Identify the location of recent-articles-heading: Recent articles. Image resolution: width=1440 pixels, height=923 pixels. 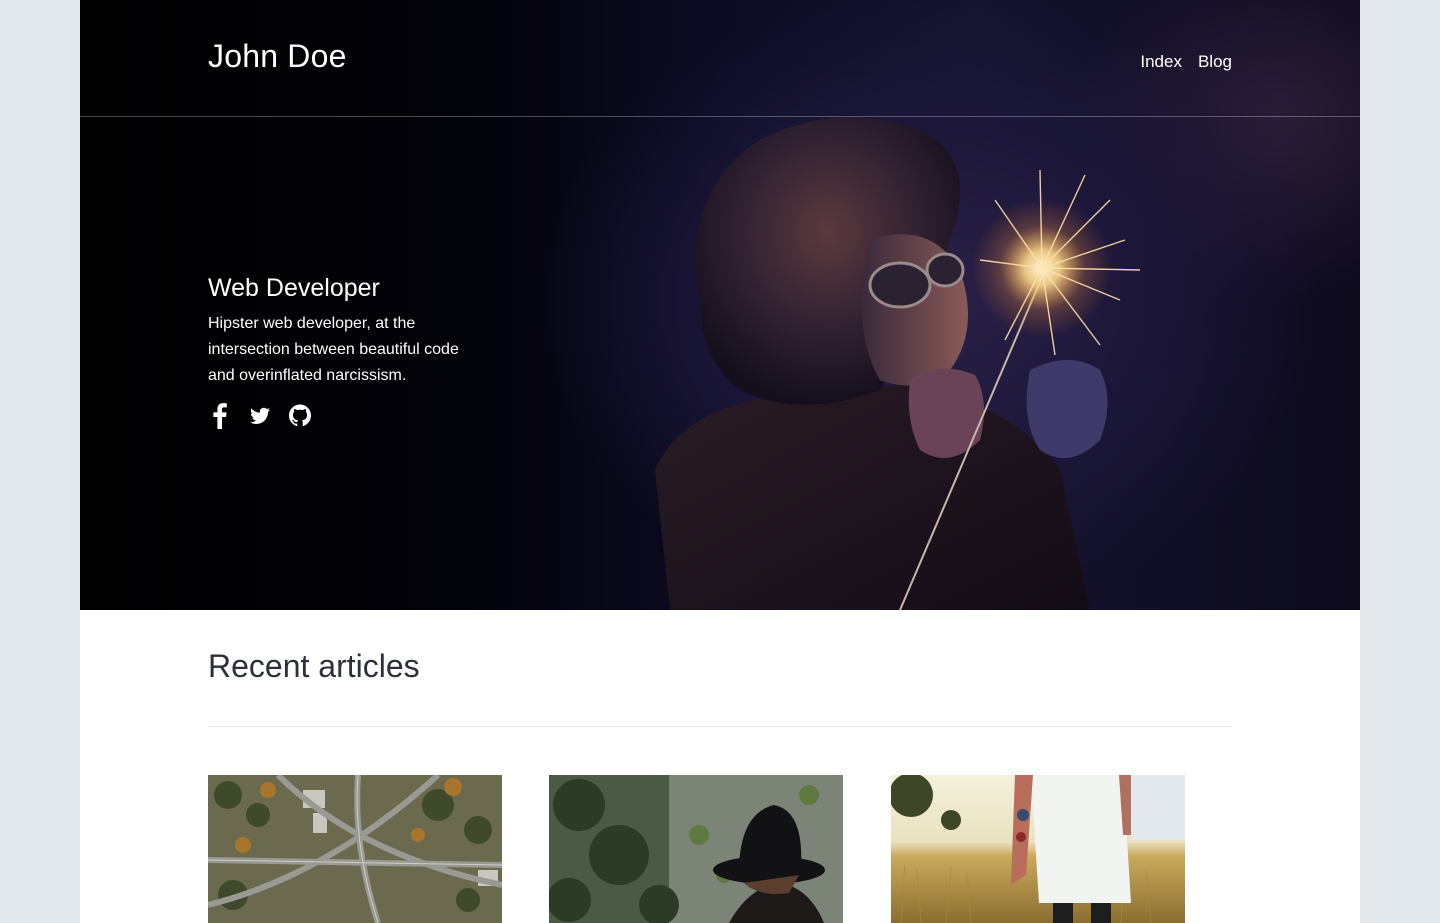
(314, 666).